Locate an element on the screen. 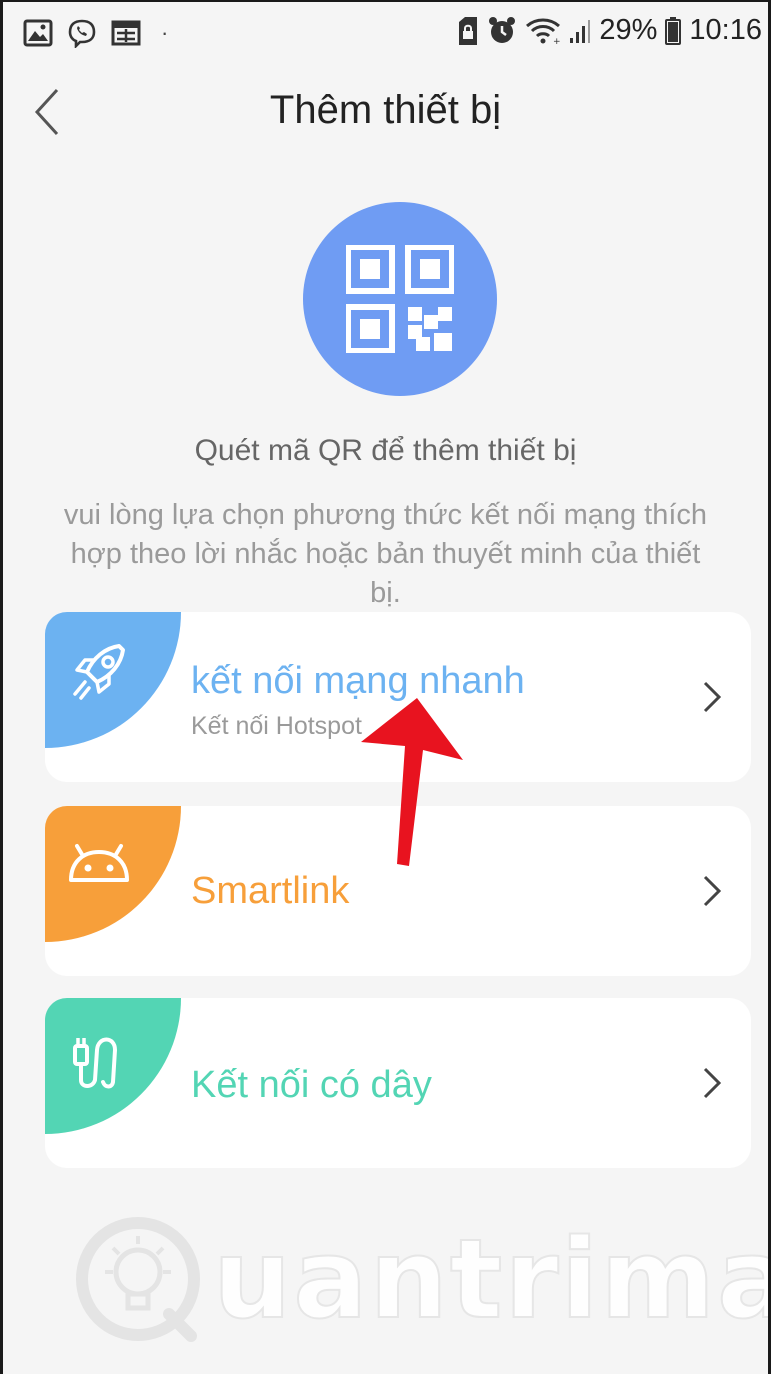 This screenshot has width=771, height=1374. signal-icon is located at coordinates (580, 31).